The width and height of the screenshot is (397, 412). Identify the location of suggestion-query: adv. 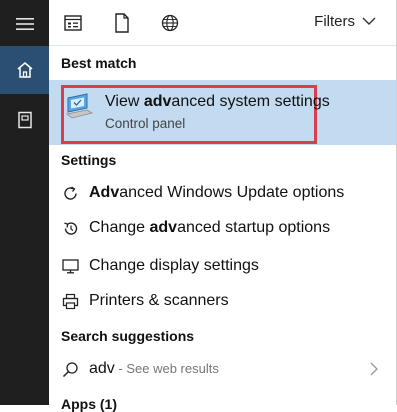
(102, 368).